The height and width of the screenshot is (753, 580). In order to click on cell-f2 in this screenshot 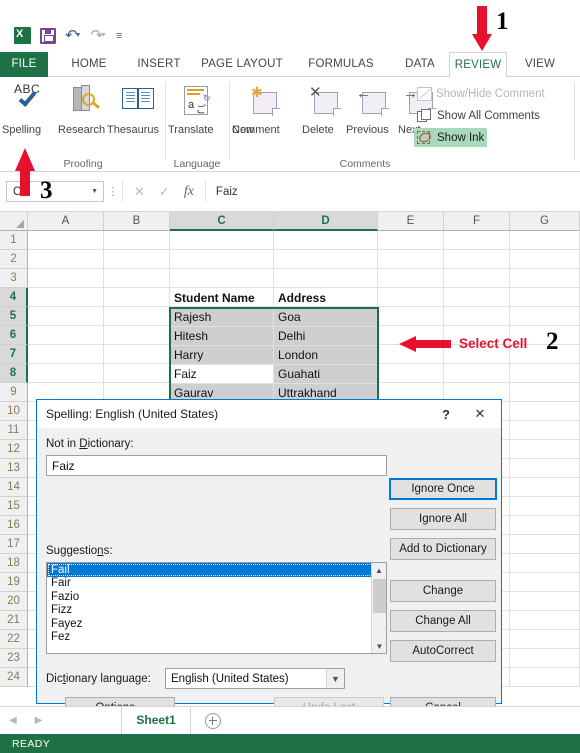, I will do `click(477, 259)`.